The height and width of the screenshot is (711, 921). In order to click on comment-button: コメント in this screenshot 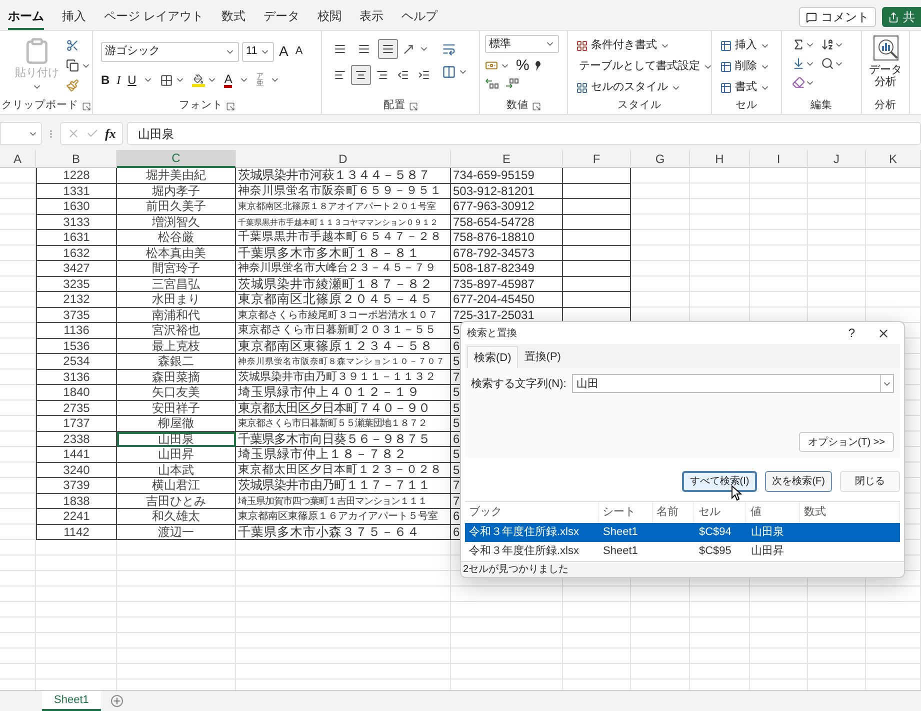, I will do `click(837, 17)`.